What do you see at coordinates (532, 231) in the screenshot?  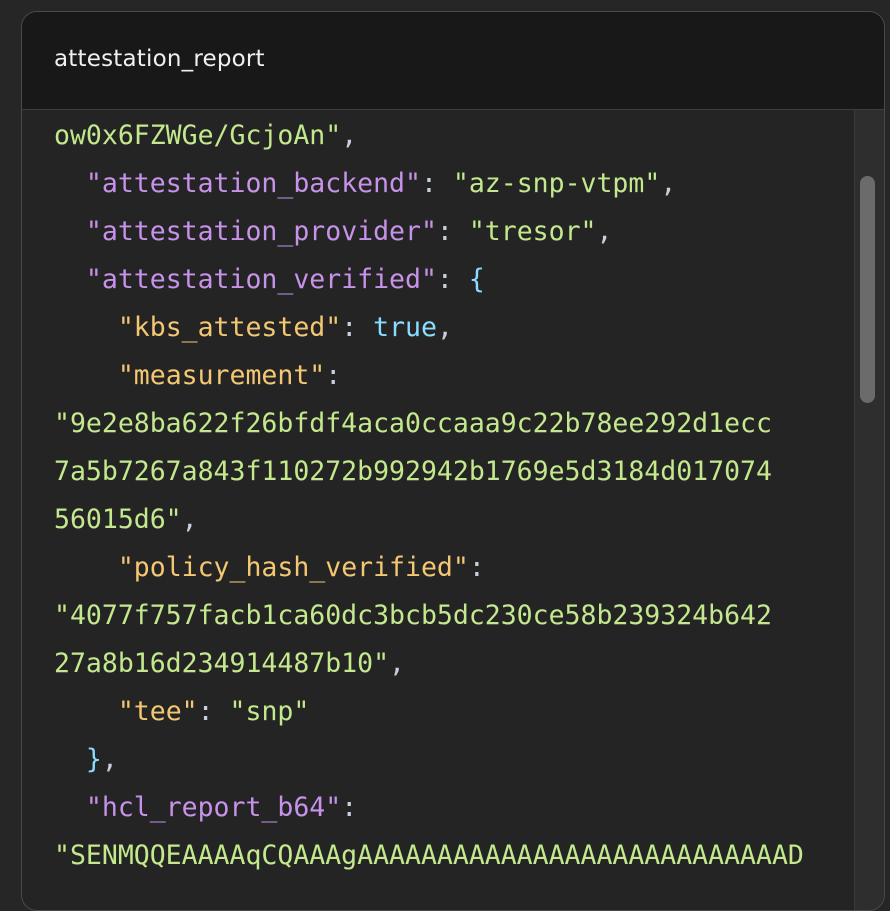 I see `json-string-value: "tresor"` at bounding box center [532, 231].